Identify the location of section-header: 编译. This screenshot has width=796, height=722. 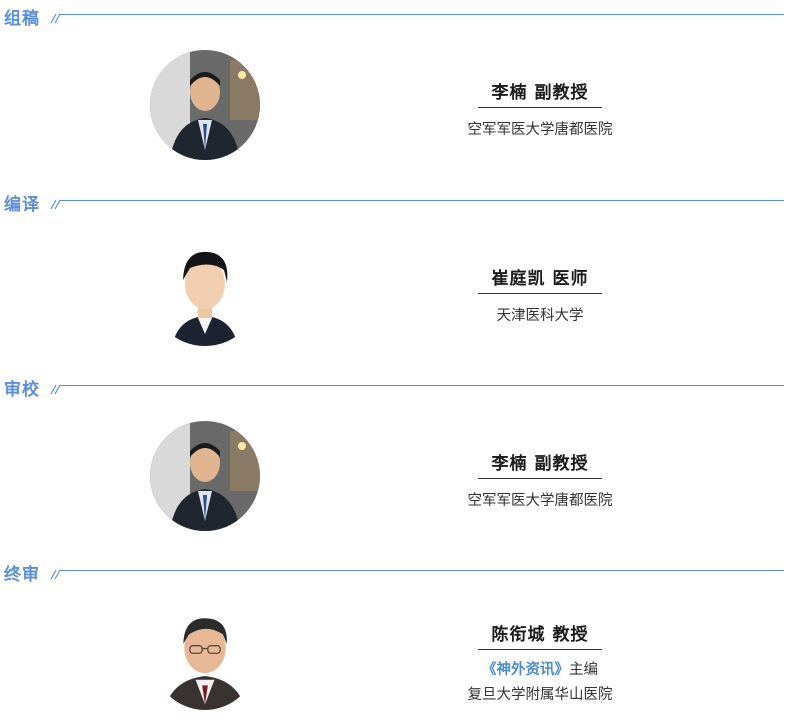
(398, 201).